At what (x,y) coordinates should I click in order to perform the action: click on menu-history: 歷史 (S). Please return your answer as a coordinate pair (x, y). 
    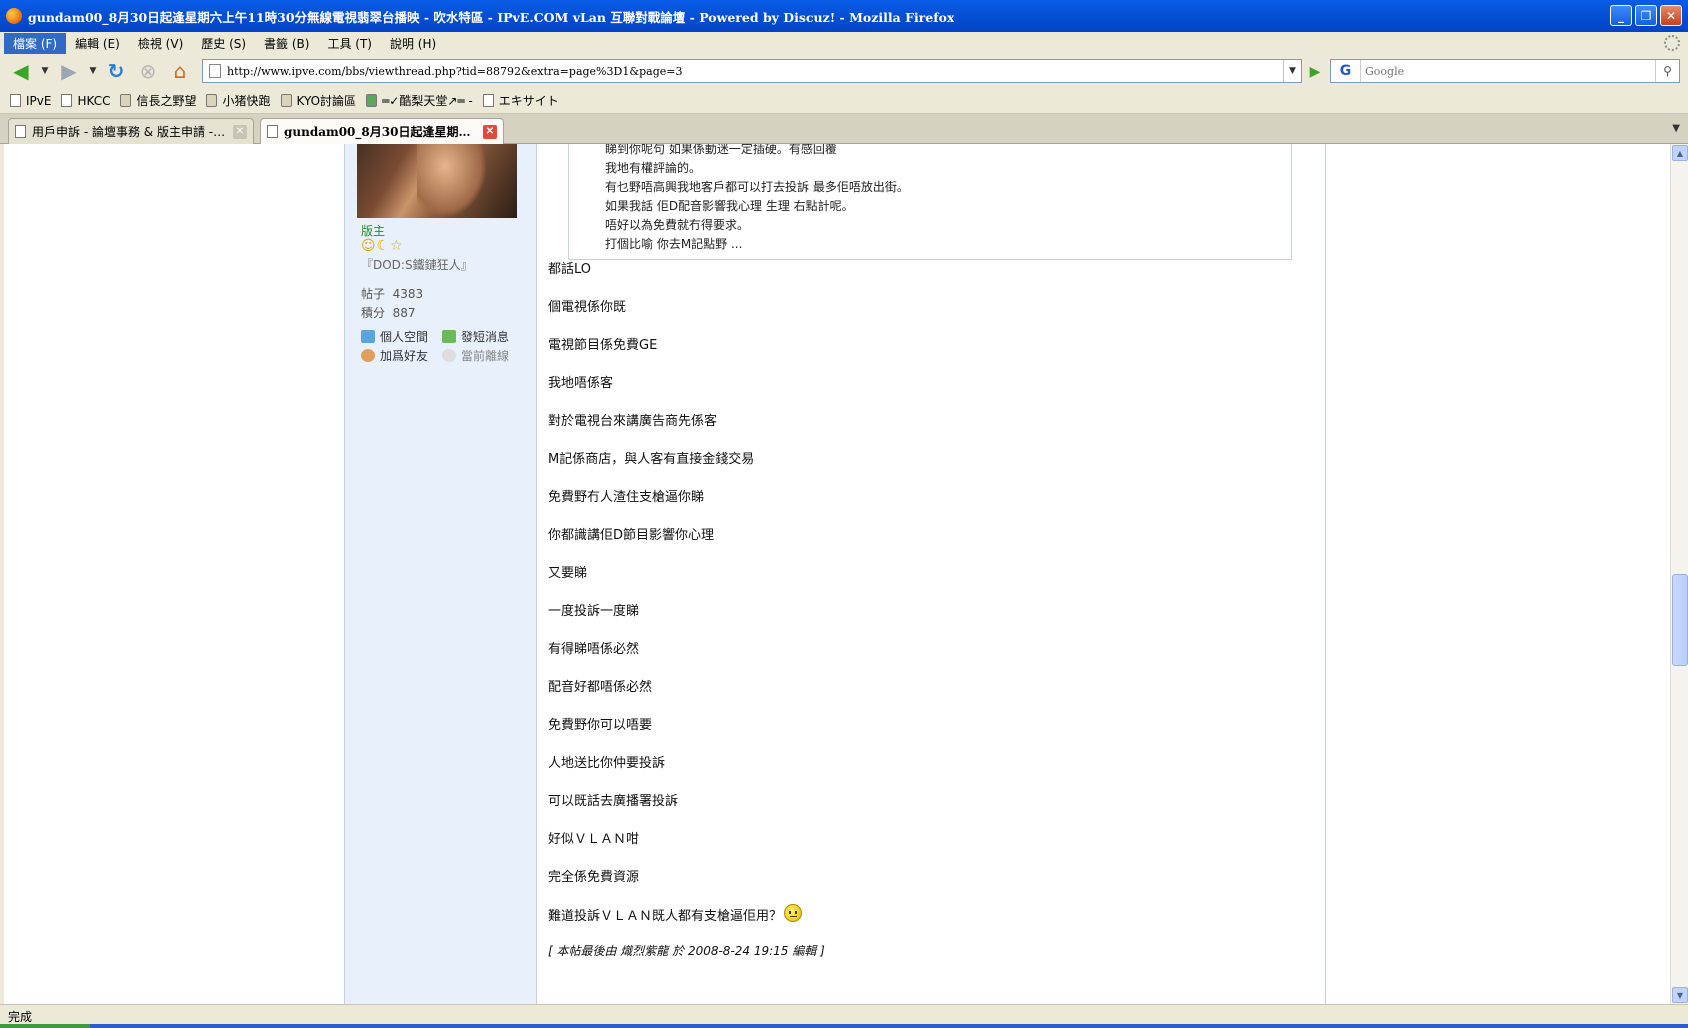
    Looking at the image, I should click on (223, 43).